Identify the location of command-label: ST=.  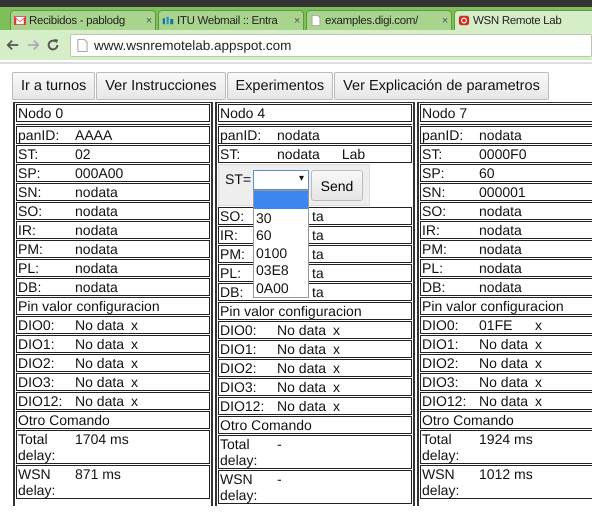
(238, 179).